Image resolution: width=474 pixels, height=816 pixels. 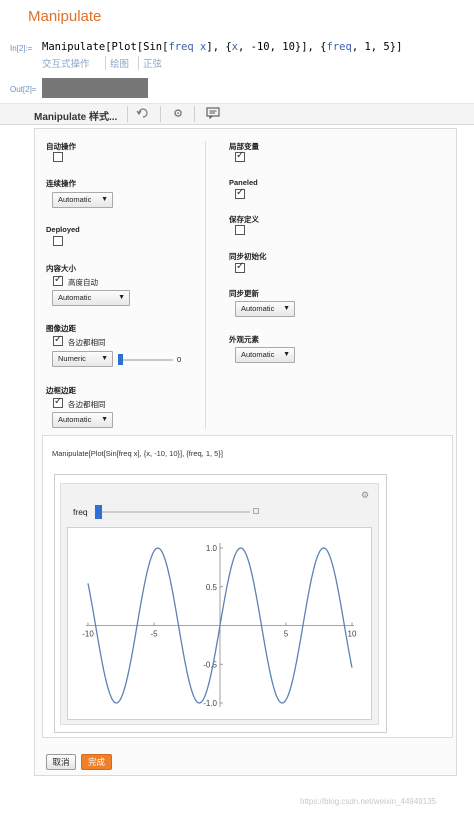 I want to click on suggestion-manipulate: 交互式操作, so click(x=66, y=63).